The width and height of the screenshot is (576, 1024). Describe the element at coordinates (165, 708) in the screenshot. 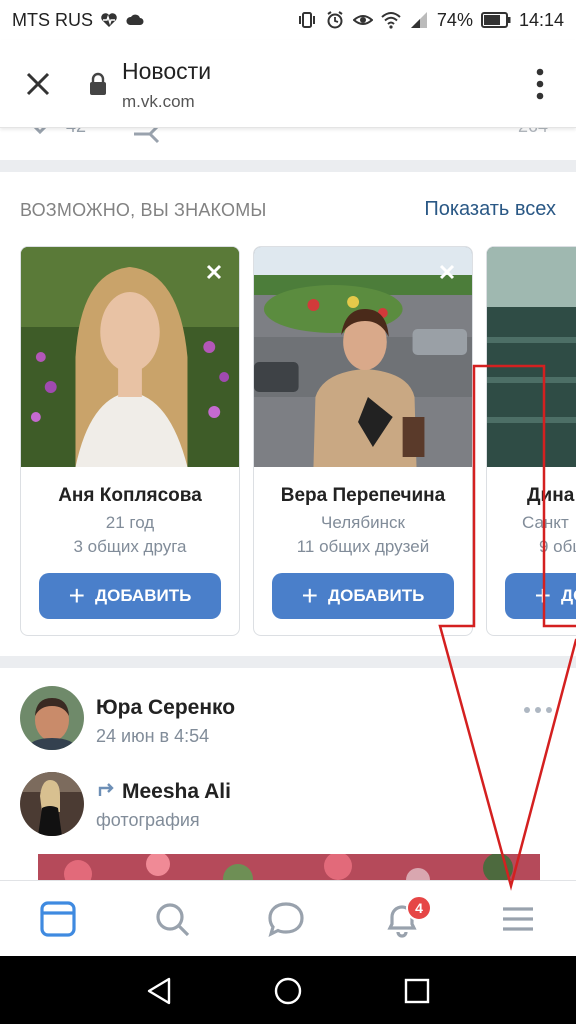

I see `post-author: Юра Серенко` at that location.